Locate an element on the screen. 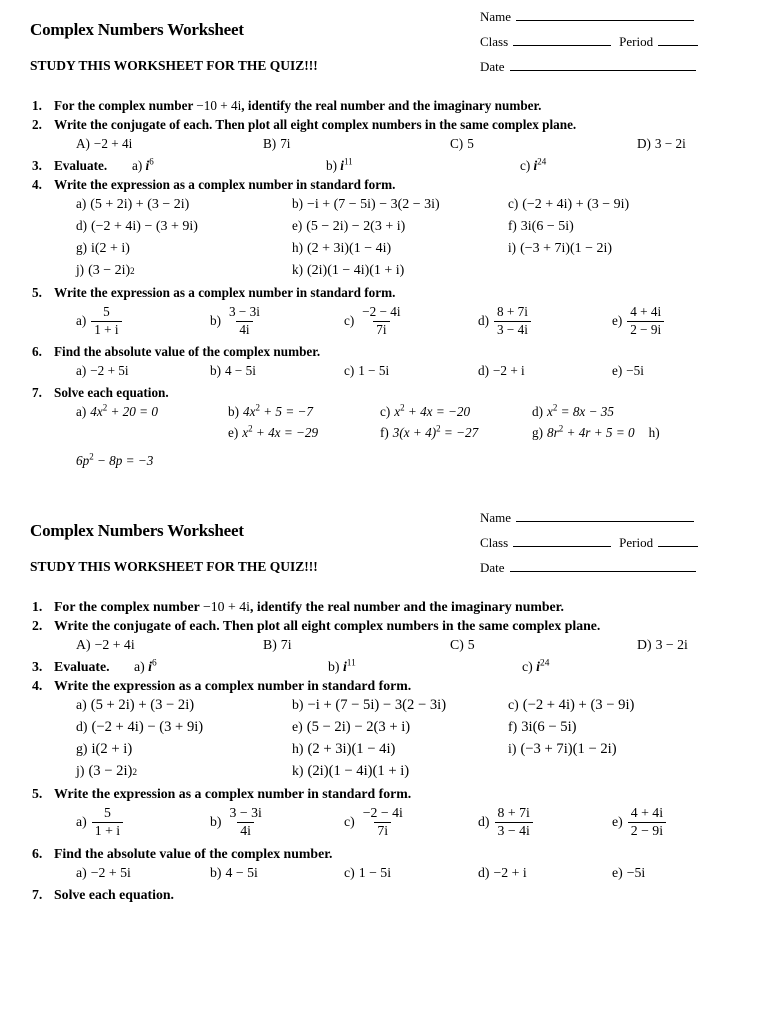 Image resolution: width=768 pixels, height=1024 pixels. part-exponent: 24 is located at coordinates (542, 161).